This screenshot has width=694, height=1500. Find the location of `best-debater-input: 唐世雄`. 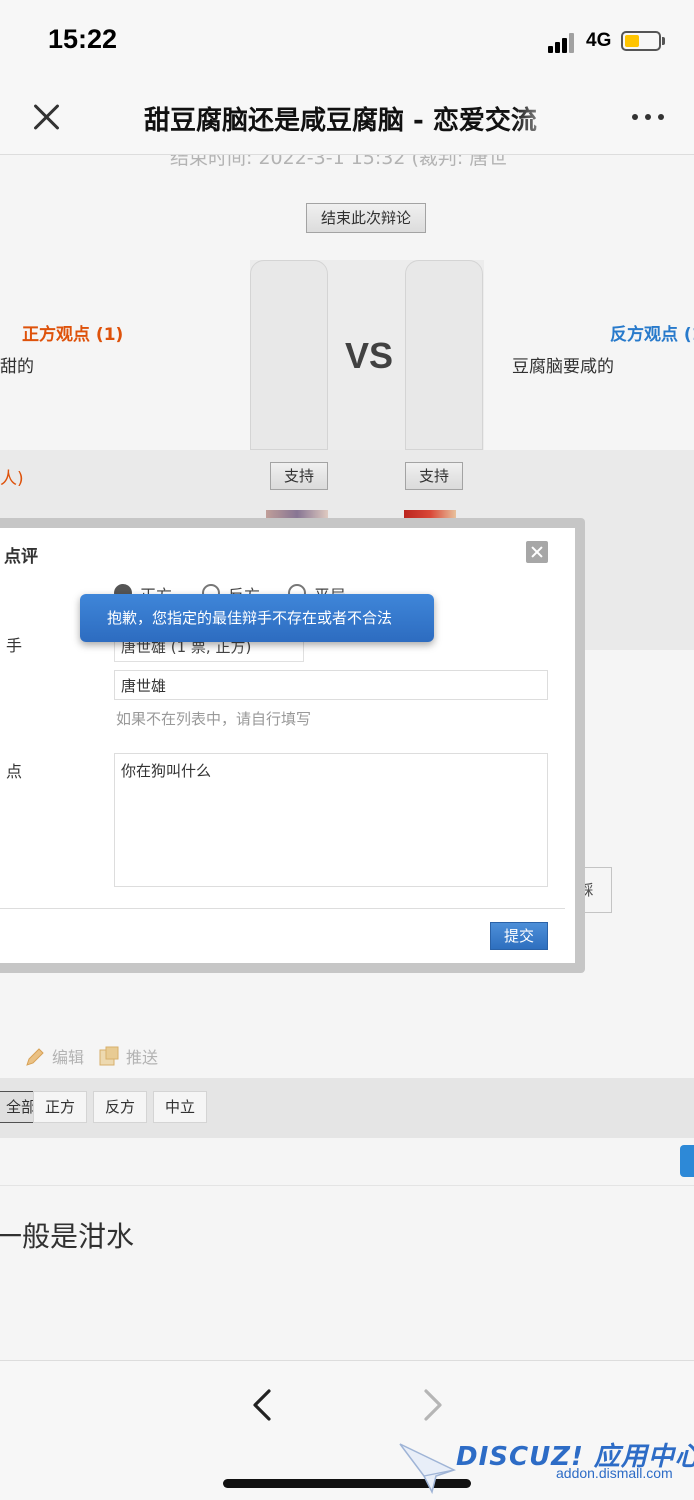

best-debater-input: 唐世雄 is located at coordinates (331, 685).